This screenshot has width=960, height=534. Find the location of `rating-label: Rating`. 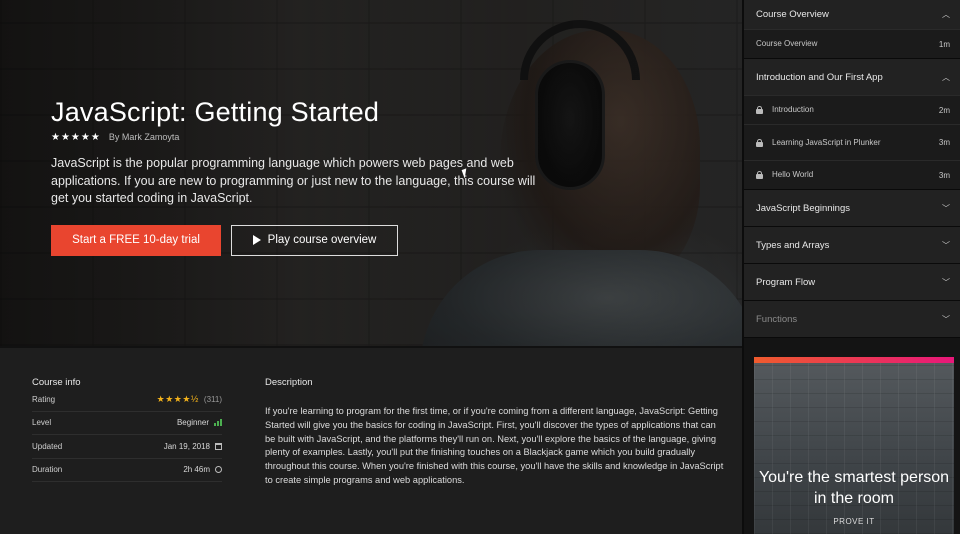

rating-label: Rating is located at coordinates (44, 399).